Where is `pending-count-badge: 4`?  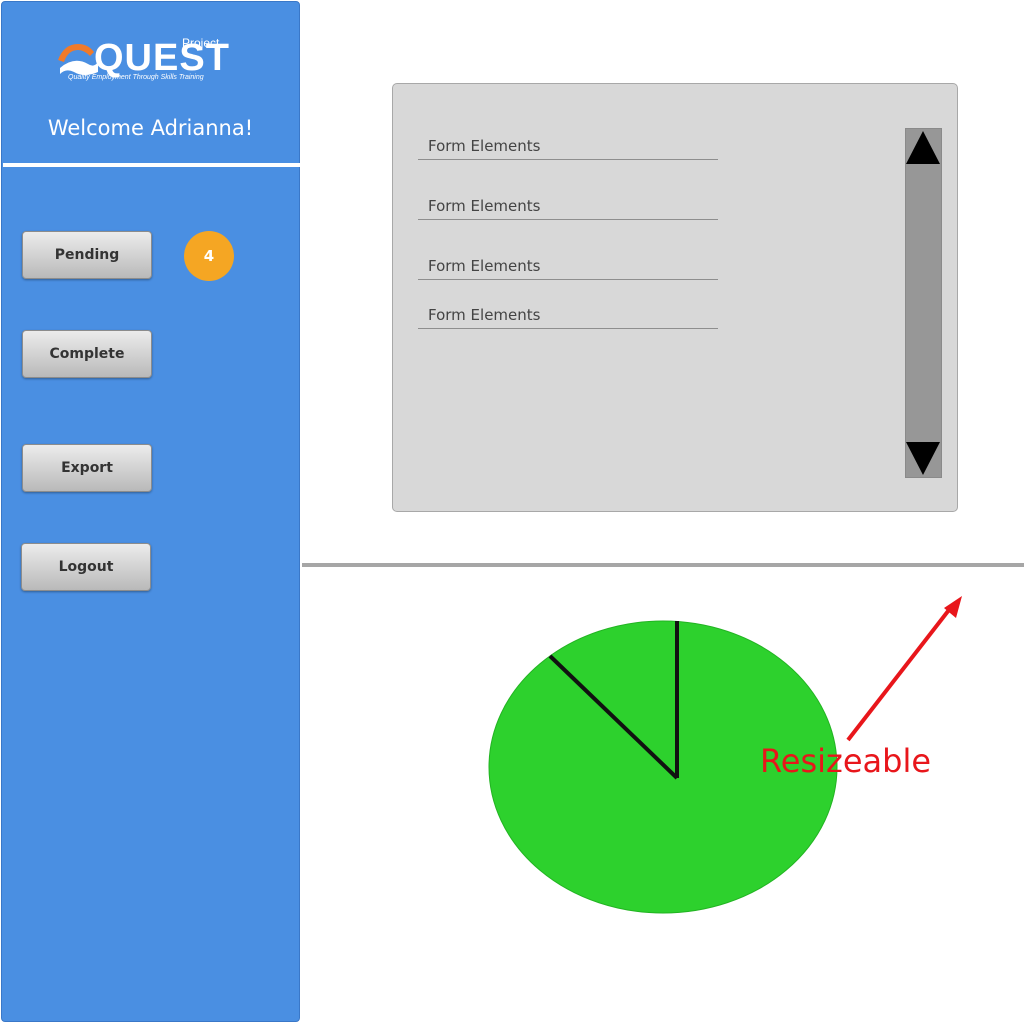 pending-count-badge: 4 is located at coordinates (209, 256).